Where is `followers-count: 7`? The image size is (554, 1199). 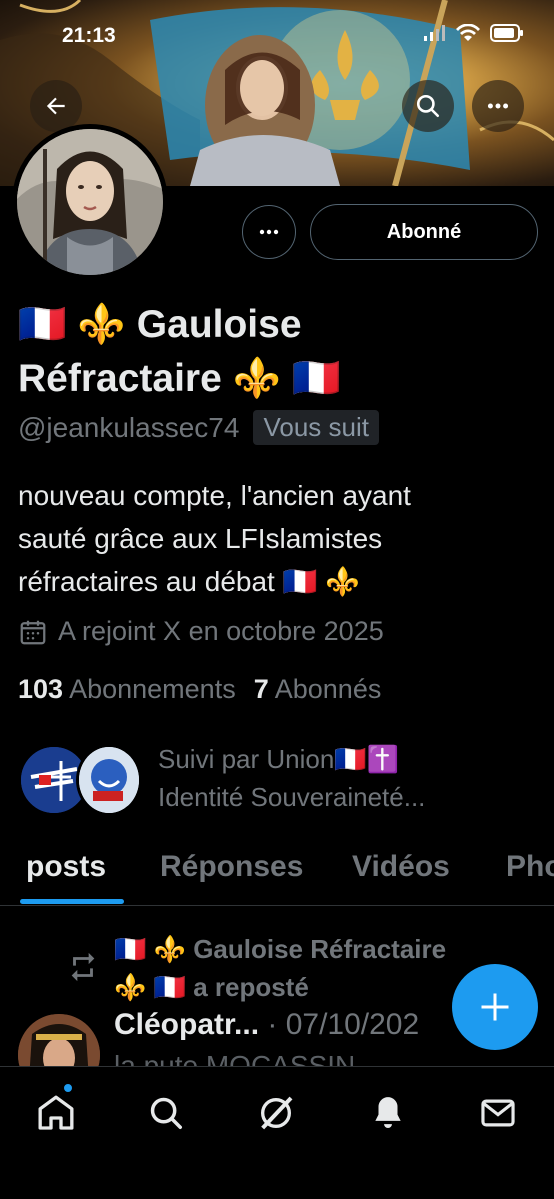 followers-count: 7 is located at coordinates (261, 689).